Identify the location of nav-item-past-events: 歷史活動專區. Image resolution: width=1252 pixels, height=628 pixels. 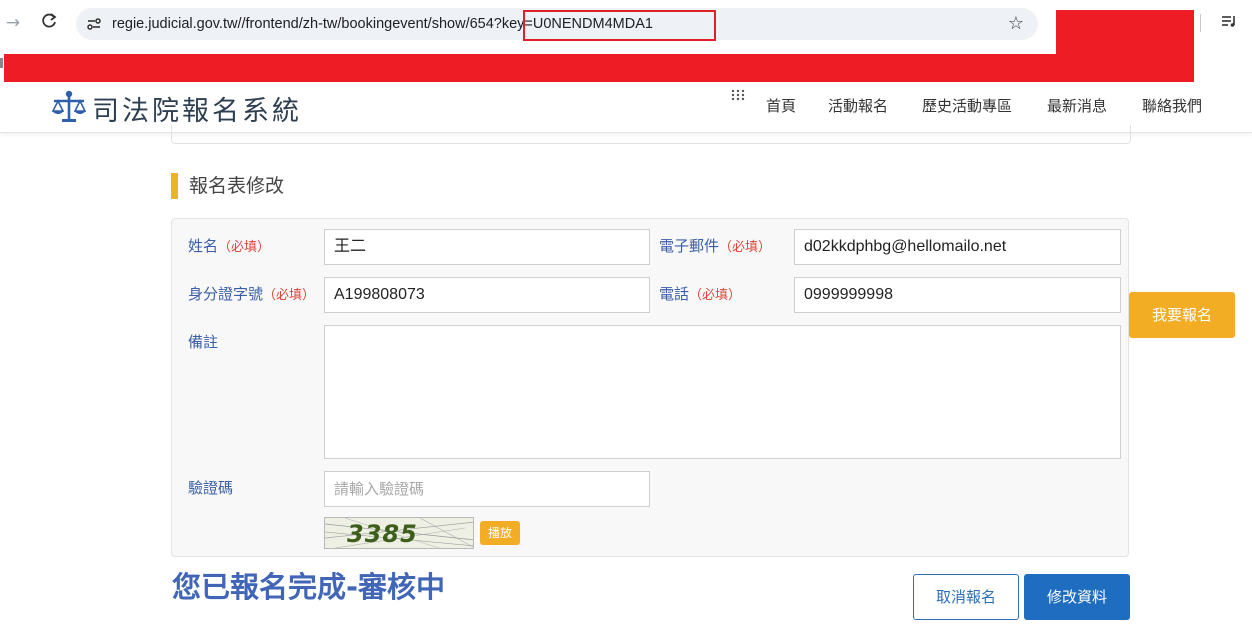
(967, 106).